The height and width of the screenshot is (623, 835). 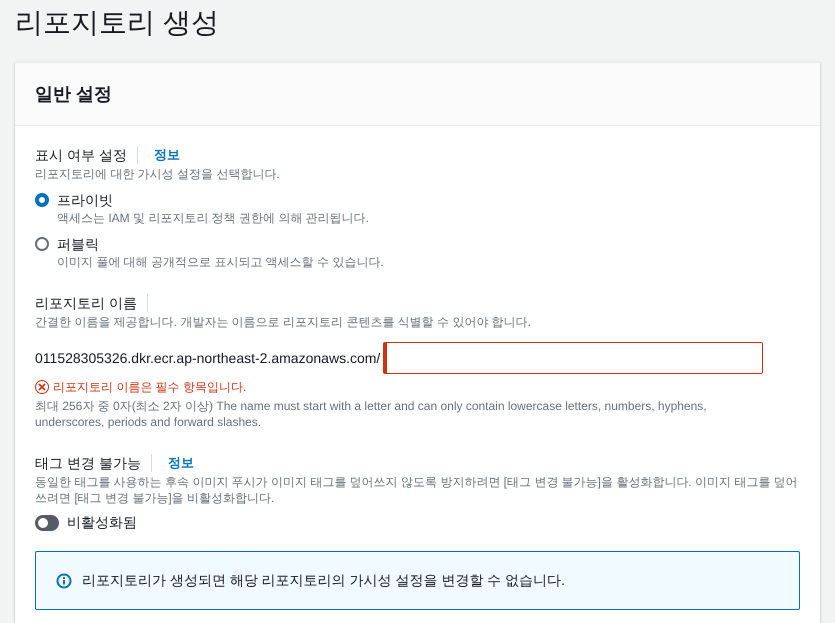 What do you see at coordinates (213, 218) in the screenshot?
I see `field-description: 액세스는 IAM 및 리포지토리 정책 권한에 의해 관리됩니다.` at bounding box center [213, 218].